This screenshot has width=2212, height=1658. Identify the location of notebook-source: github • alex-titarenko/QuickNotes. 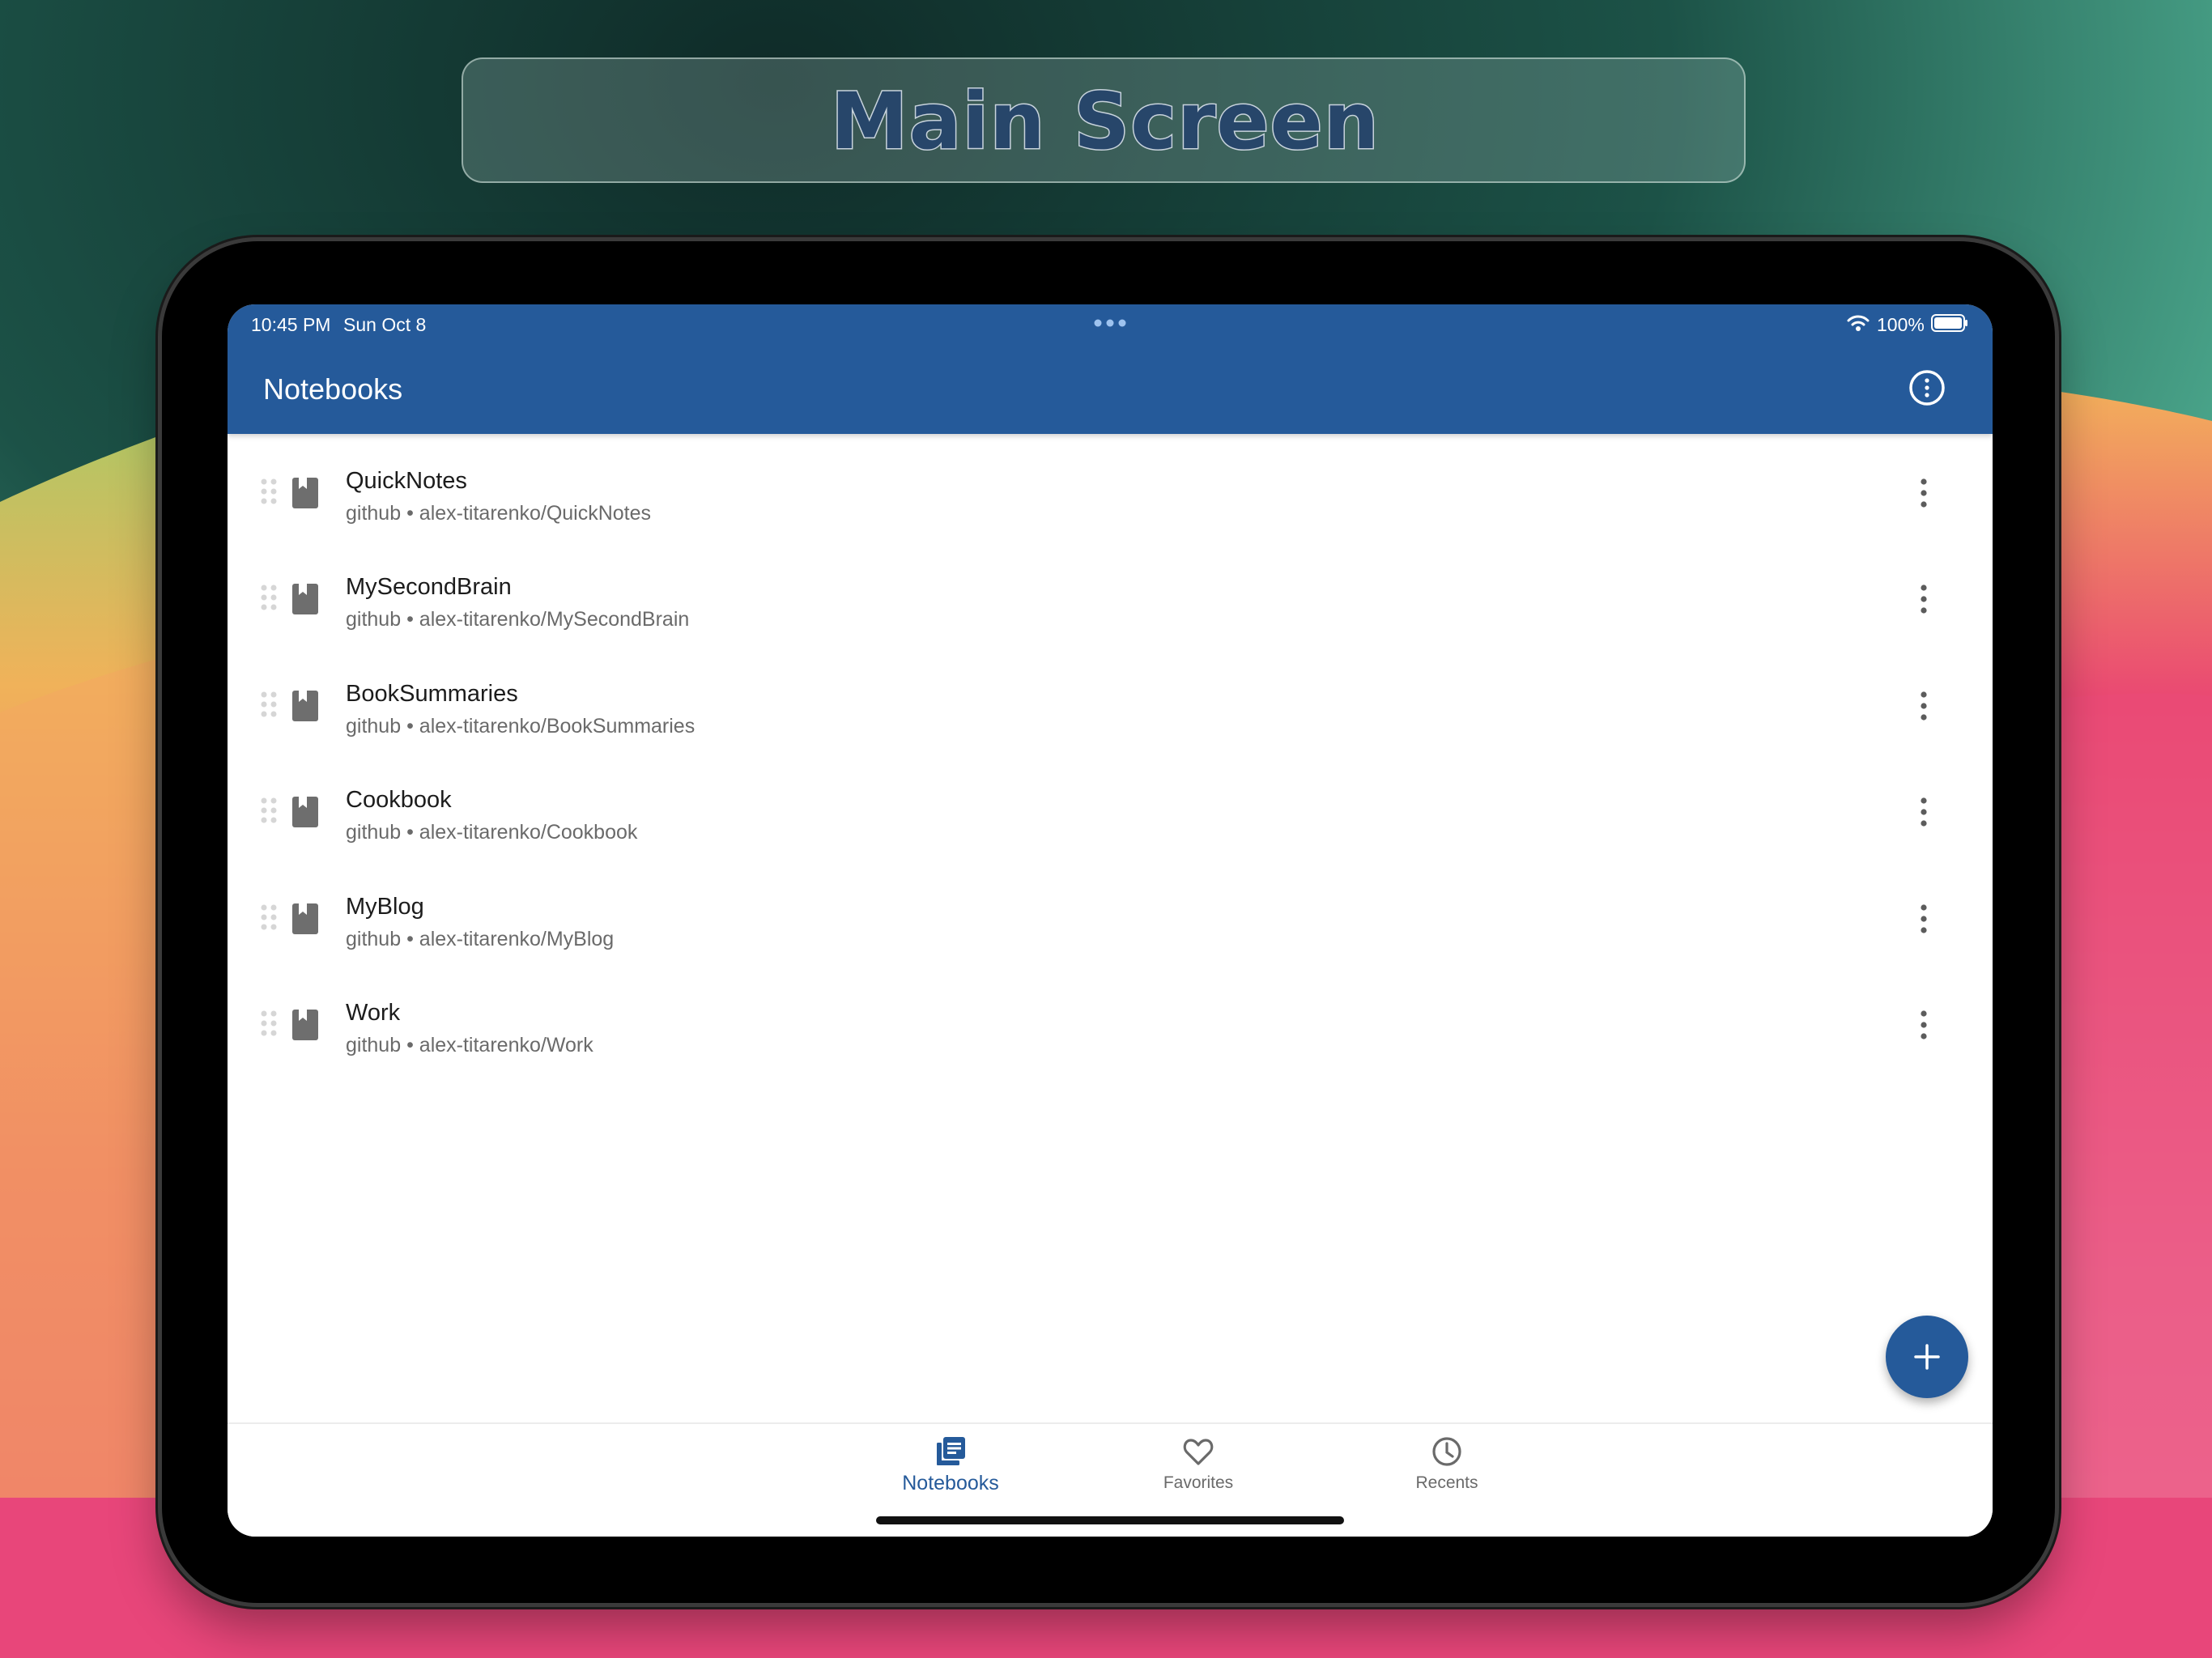
(499, 513).